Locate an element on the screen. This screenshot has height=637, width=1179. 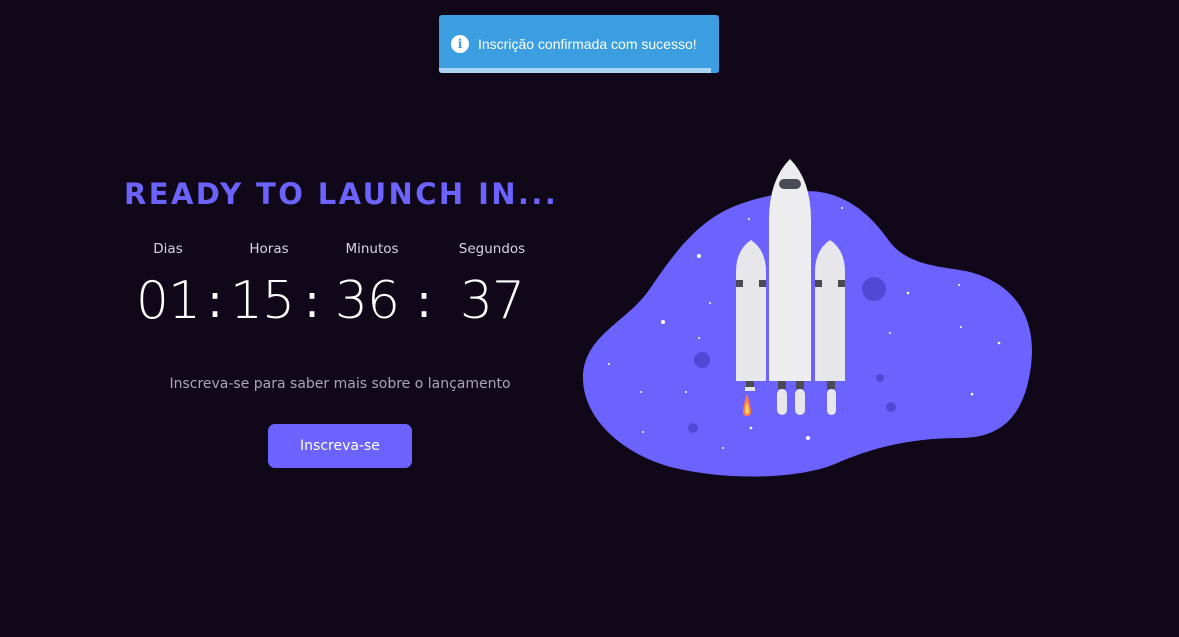
seconds-value: 37 is located at coordinates (492, 301).